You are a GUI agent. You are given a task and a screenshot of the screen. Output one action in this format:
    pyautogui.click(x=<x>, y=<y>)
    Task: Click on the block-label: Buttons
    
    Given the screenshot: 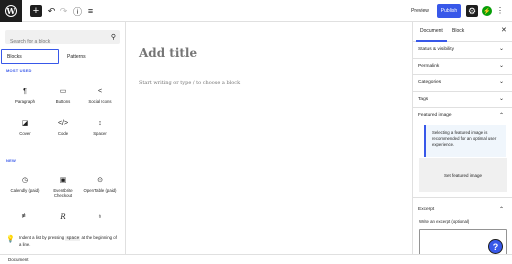 What is the action you would take?
    pyautogui.click(x=63, y=101)
    